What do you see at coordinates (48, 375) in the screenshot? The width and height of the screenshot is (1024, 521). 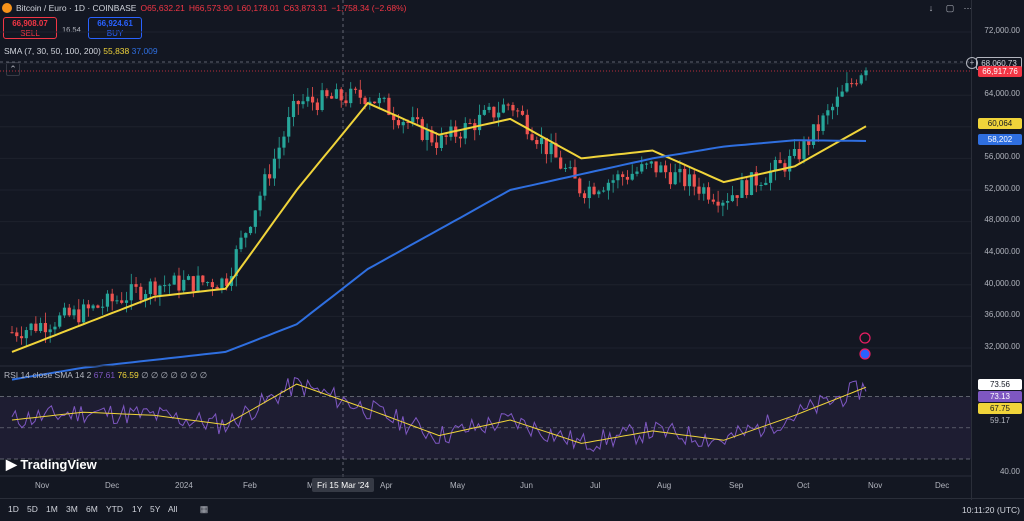 I see `rsi-label: RSI 14 close SMA 14 2` at bounding box center [48, 375].